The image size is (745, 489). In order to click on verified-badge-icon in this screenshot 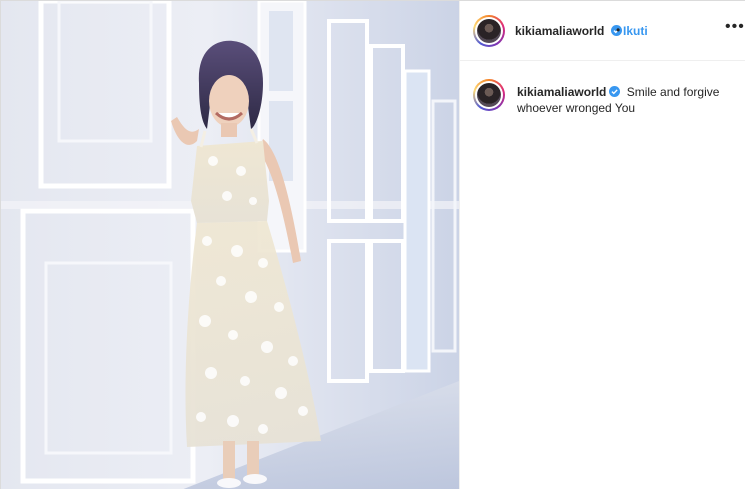, I will do `click(615, 91)`.